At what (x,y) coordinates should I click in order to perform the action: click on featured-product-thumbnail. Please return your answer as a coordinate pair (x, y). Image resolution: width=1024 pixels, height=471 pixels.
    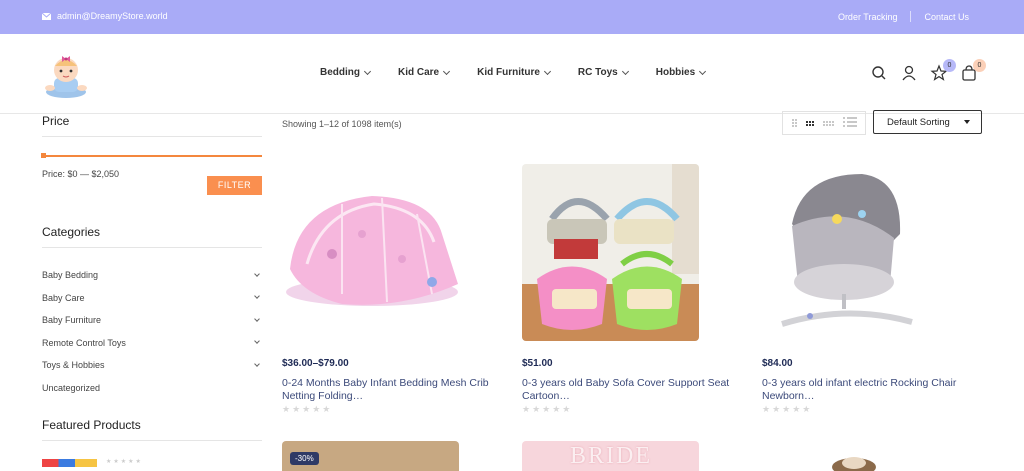
    Looking at the image, I should click on (69, 463).